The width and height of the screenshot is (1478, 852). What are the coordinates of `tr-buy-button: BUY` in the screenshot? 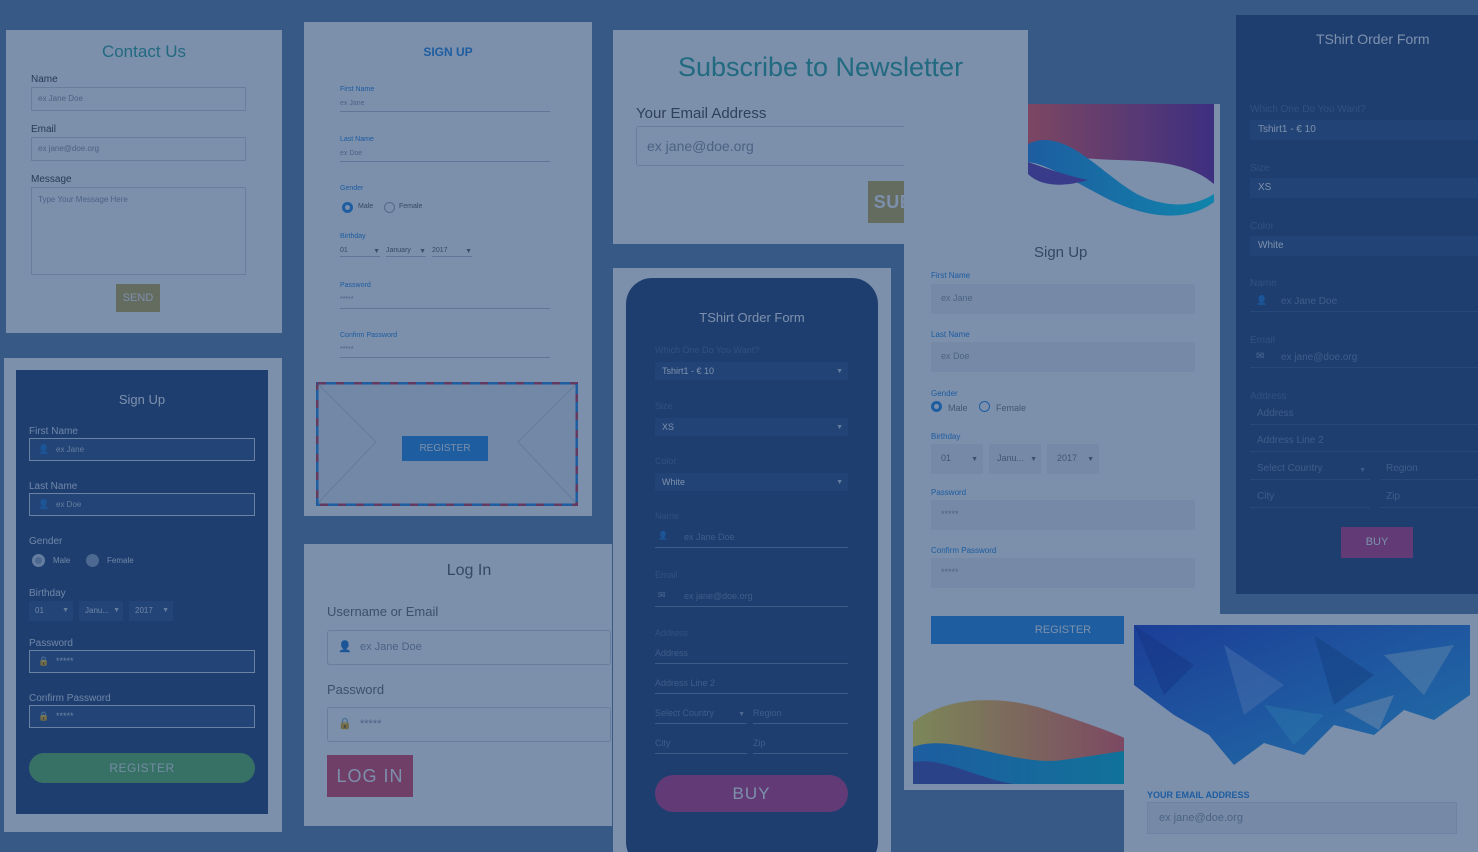 It's located at (1377, 542).